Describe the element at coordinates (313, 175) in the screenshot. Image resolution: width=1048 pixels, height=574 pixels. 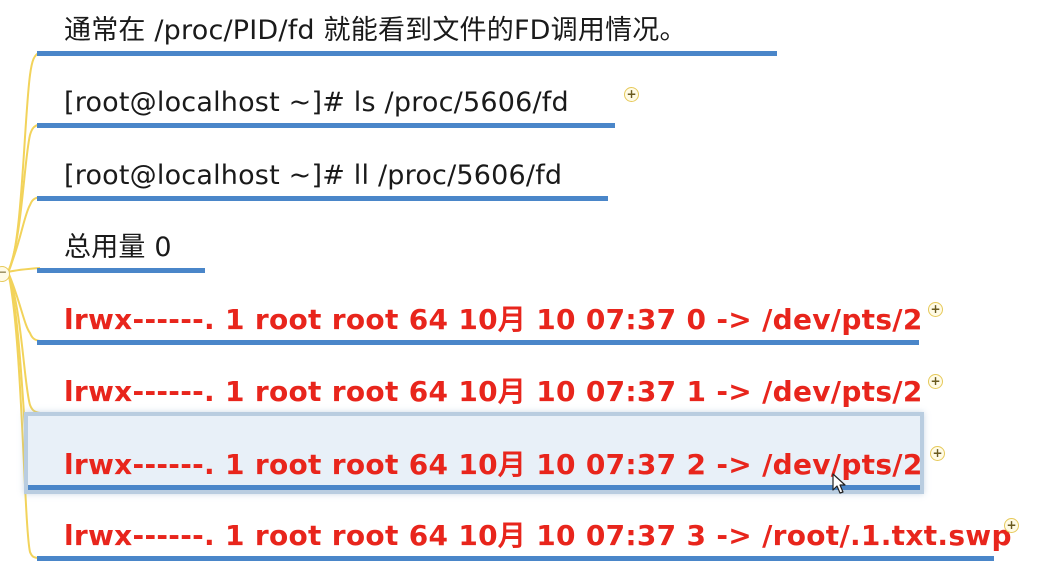
I see `topic-label: [root@localhost ~]# ll /proc/5606/fd` at that location.